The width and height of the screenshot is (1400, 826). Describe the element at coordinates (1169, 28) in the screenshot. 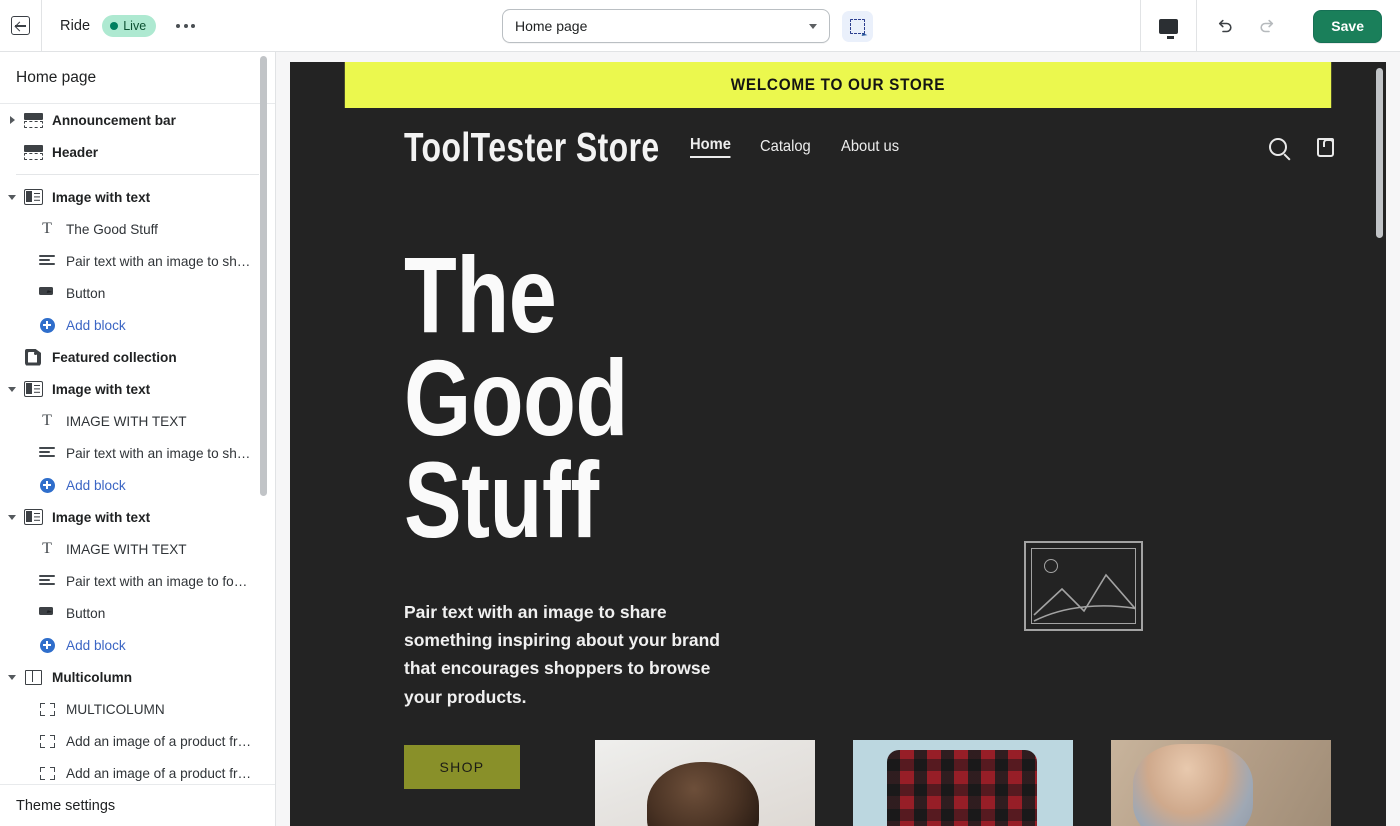

I see `desktop-monitor-icon` at that location.